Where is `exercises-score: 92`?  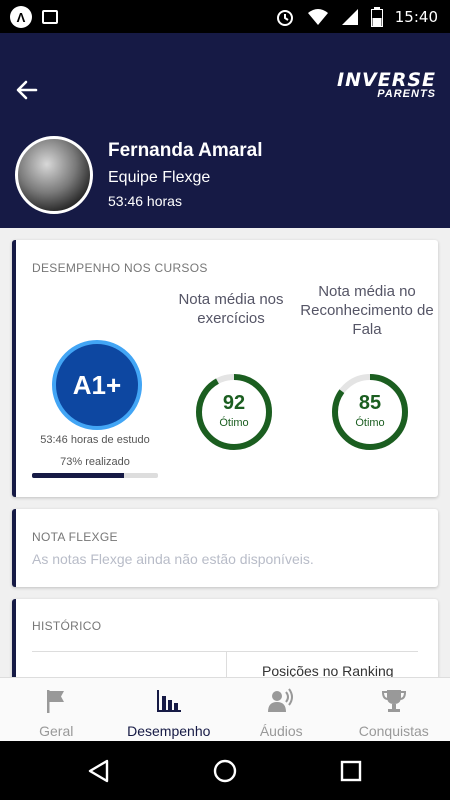 exercises-score: 92 is located at coordinates (234, 403).